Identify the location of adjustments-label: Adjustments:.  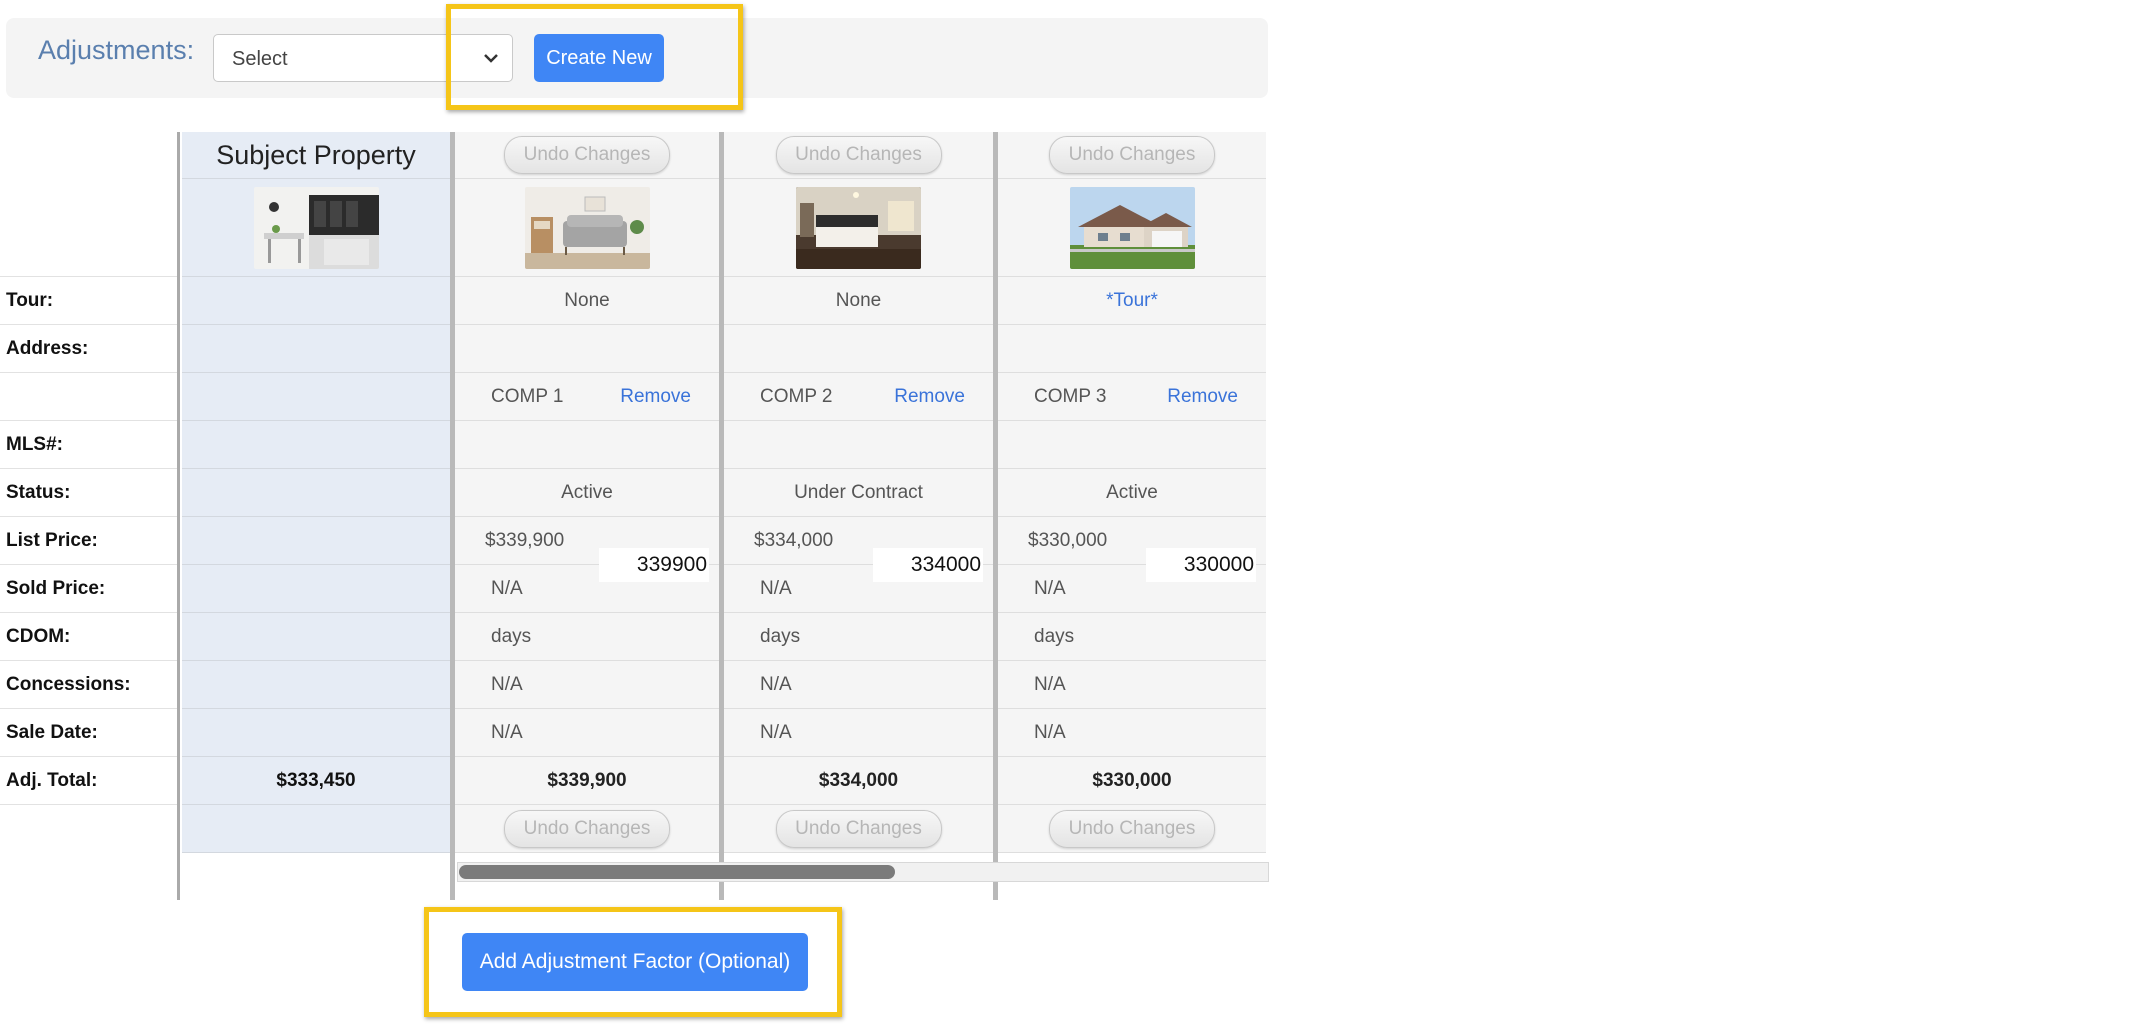
(116, 50).